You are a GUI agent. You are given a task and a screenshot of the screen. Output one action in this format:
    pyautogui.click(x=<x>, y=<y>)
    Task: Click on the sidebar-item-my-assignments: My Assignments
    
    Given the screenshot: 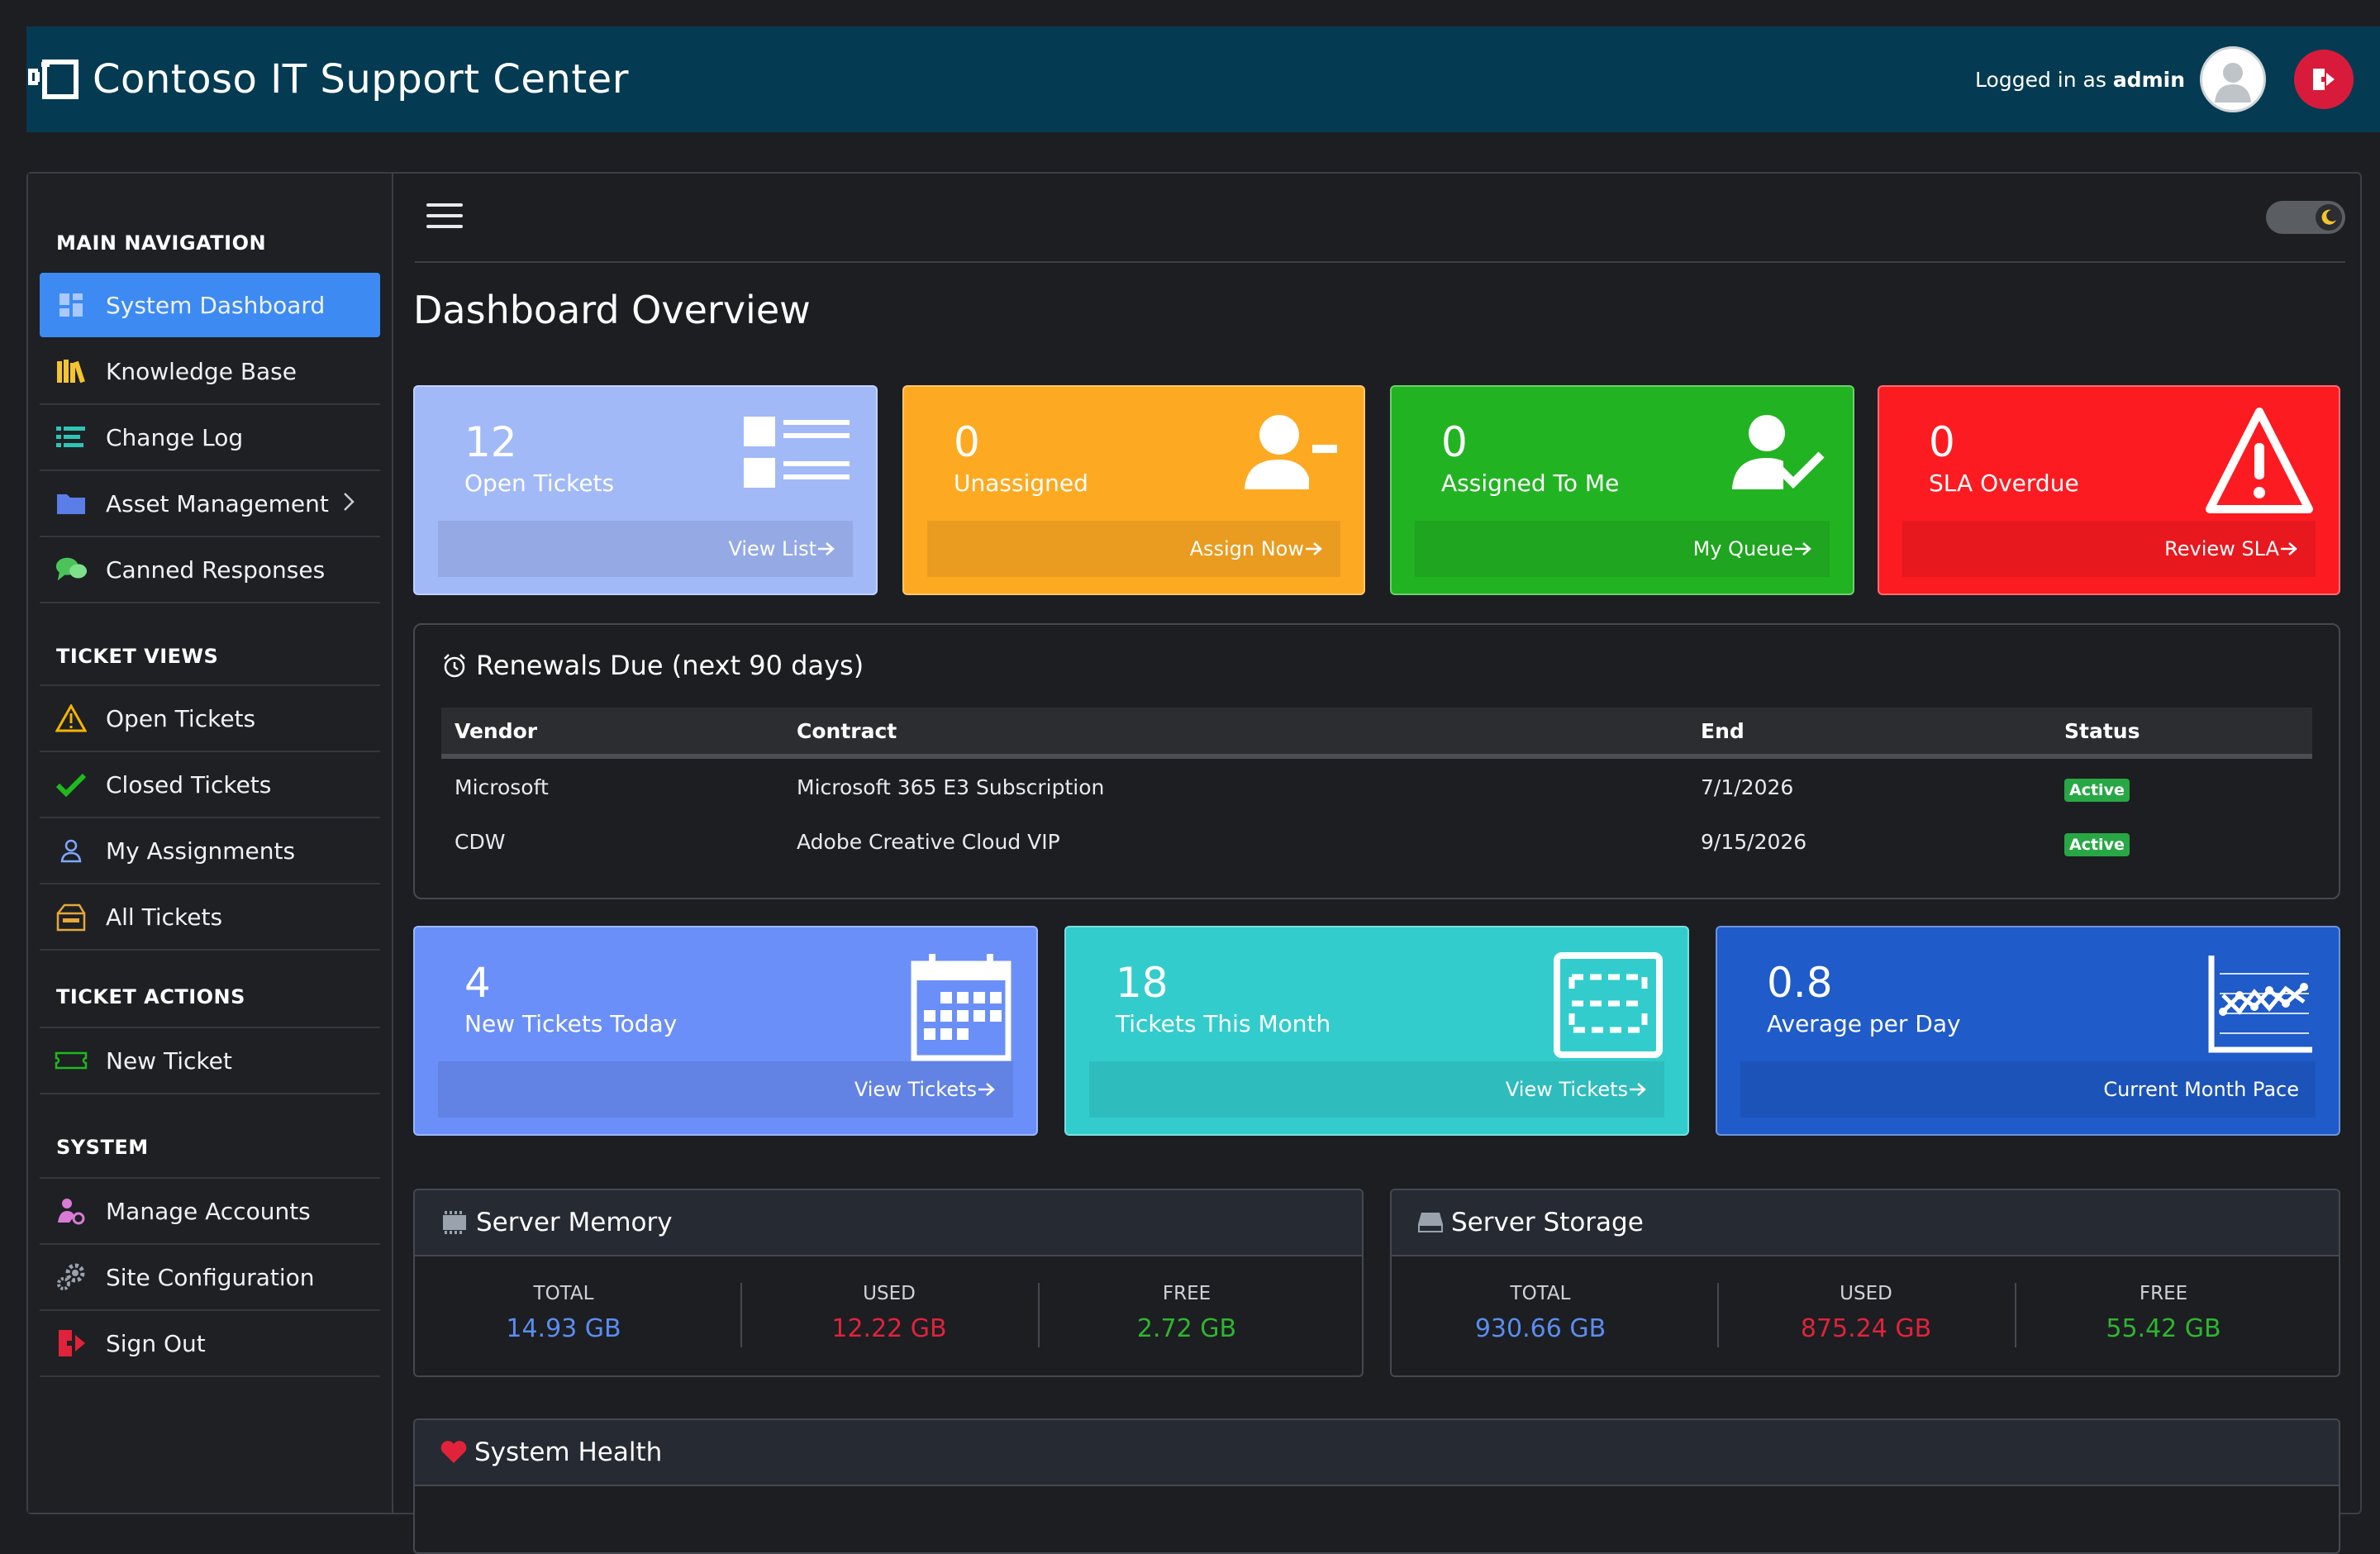 What is the action you would take?
    pyautogui.click(x=210, y=851)
    